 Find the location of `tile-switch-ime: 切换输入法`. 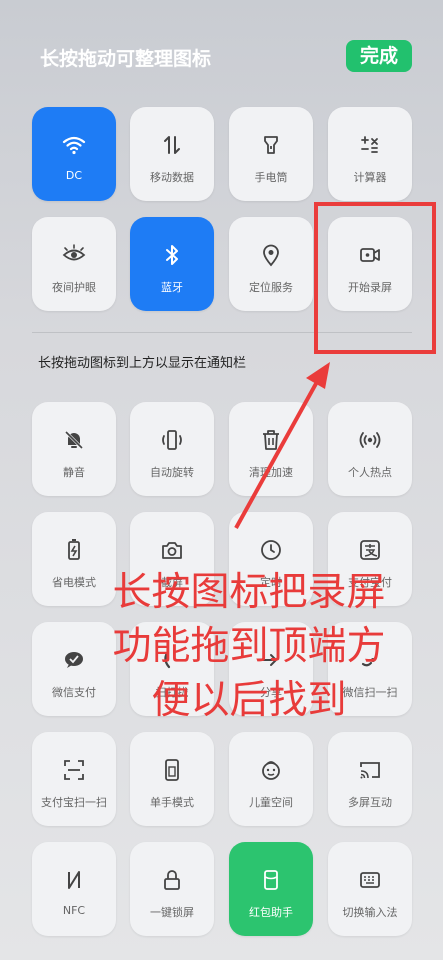

tile-switch-ime: 切换输入法 is located at coordinates (370, 889).